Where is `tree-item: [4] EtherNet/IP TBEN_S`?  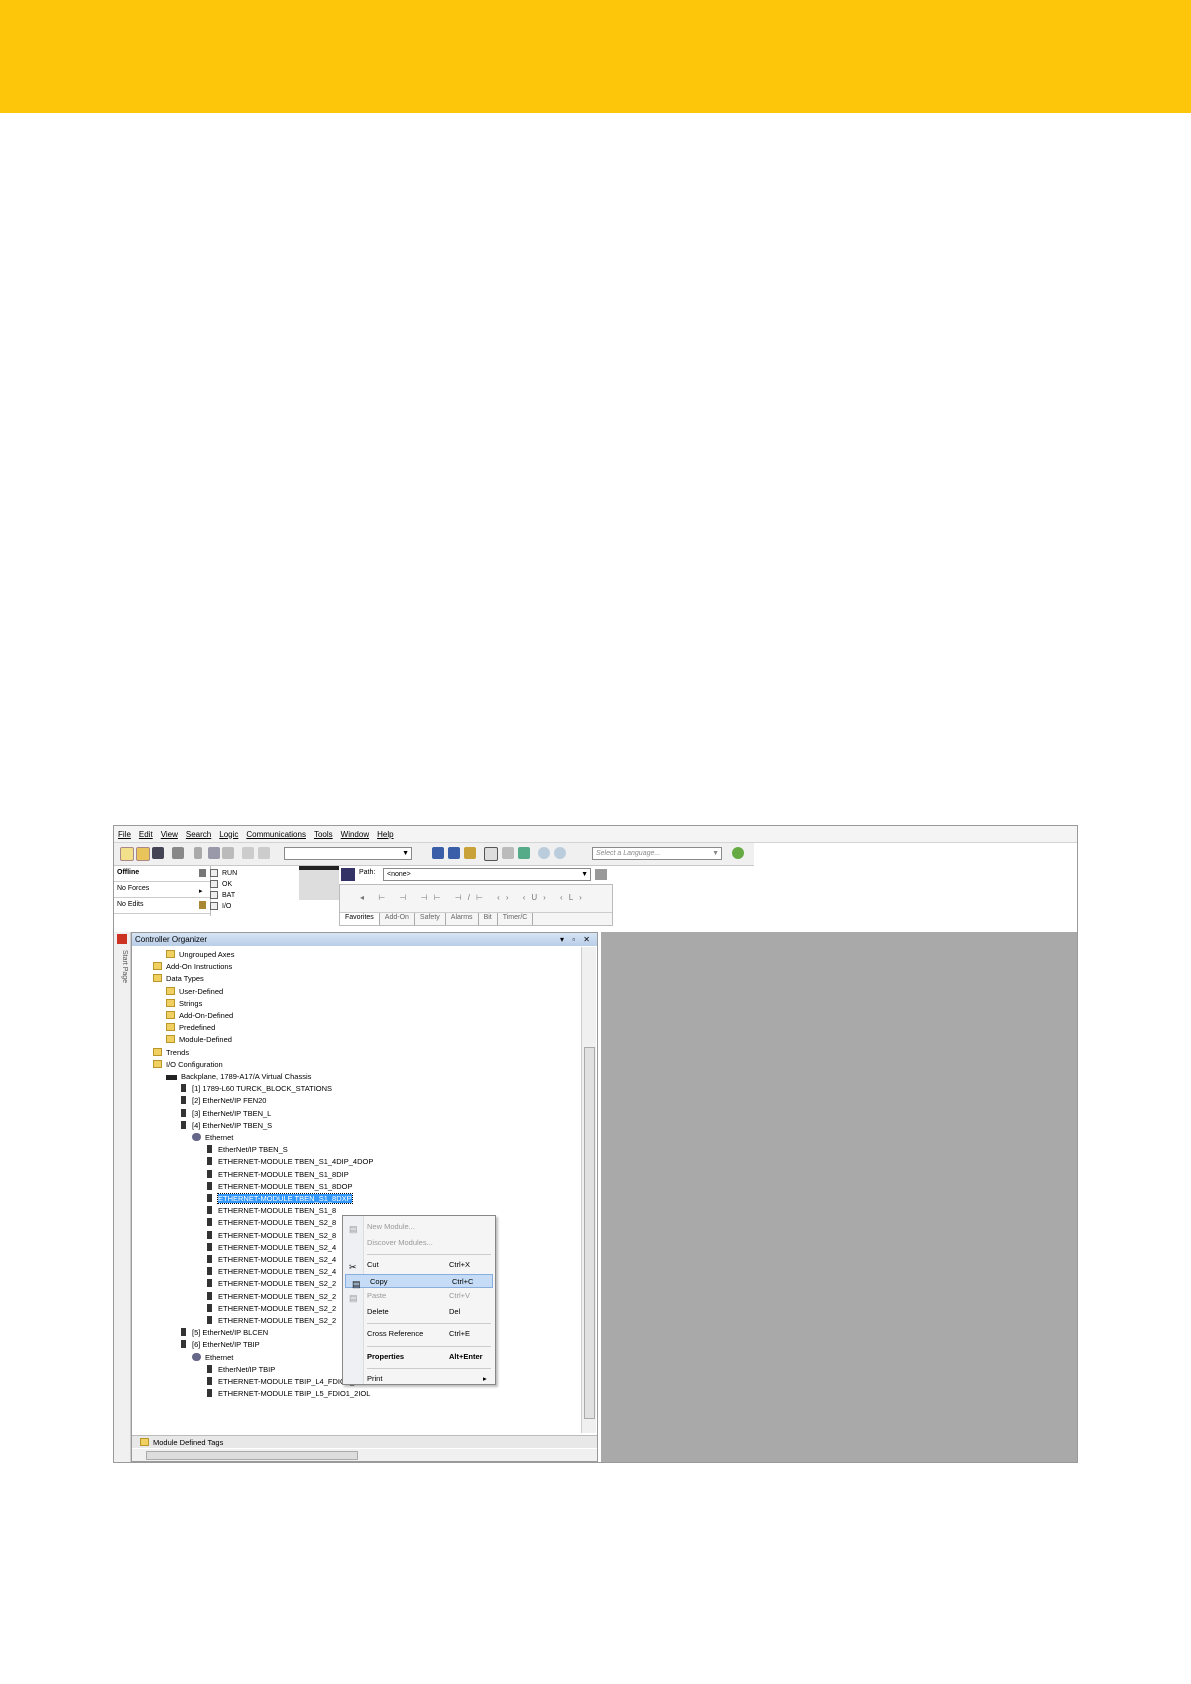
tree-item: [4] EtherNet/IP TBEN_S is located at coordinates (225, 1126).